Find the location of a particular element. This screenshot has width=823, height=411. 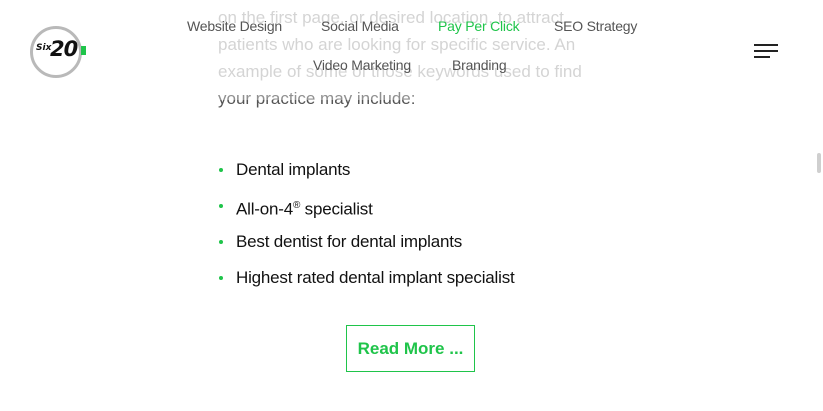

list-item: Best dentist for dental implants is located at coordinates (366, 246).